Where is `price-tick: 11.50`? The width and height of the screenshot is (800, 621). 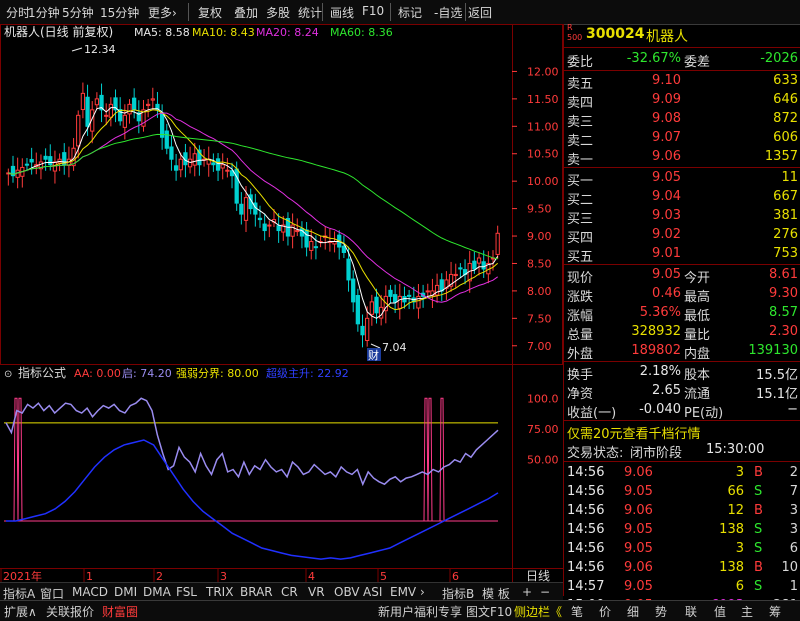 price-tick: 11.50 is located at coordinates (543, 99).